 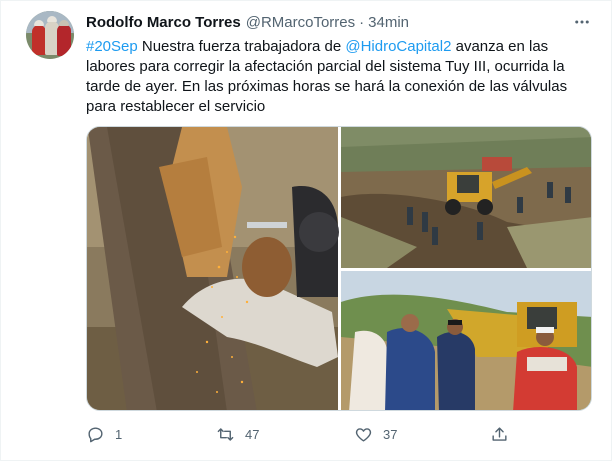 What do you see at coordinates (119, 434) in the screenshot?
I see `reply-count: 1` at bounding box center [119, 434].